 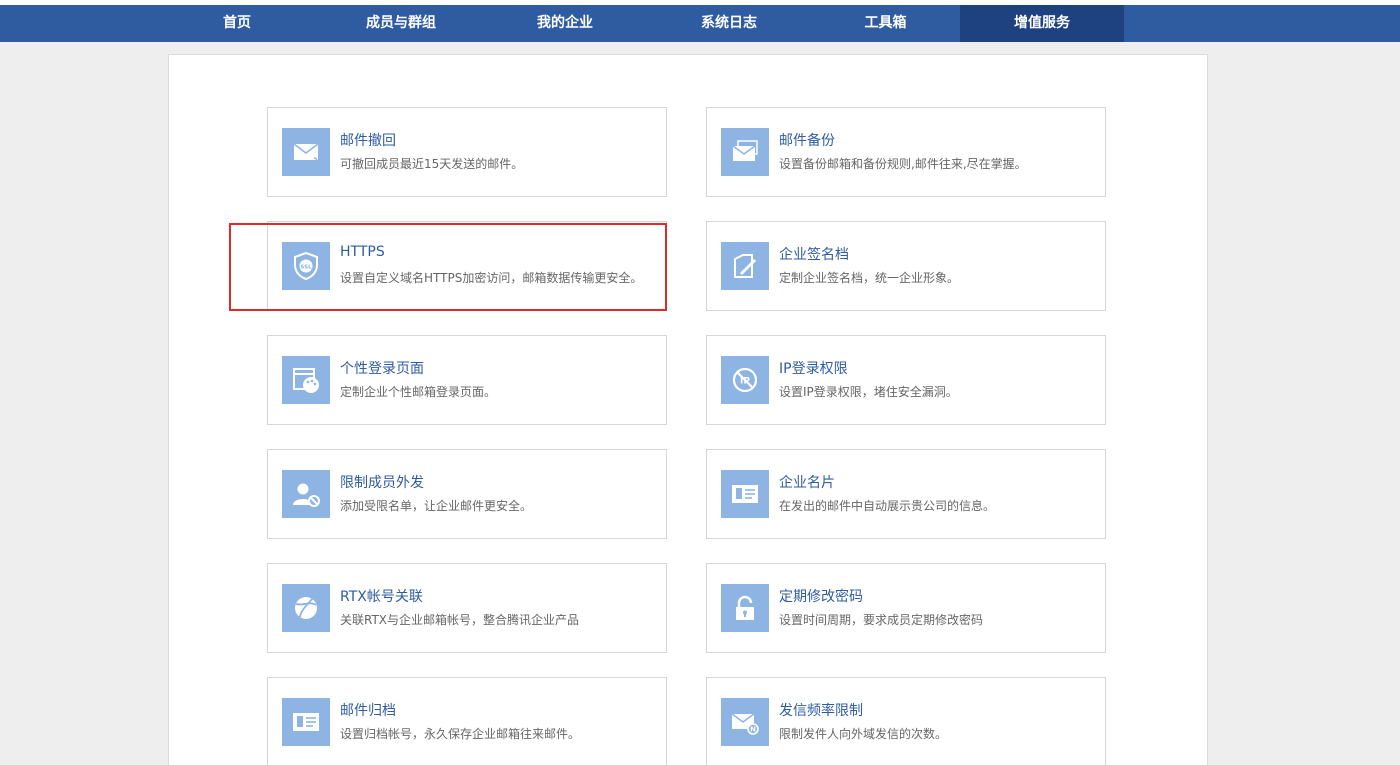 I want to click on service-desc: 设置IP登录权限，堵住安全漏洞。, so click(x=868, y=392).